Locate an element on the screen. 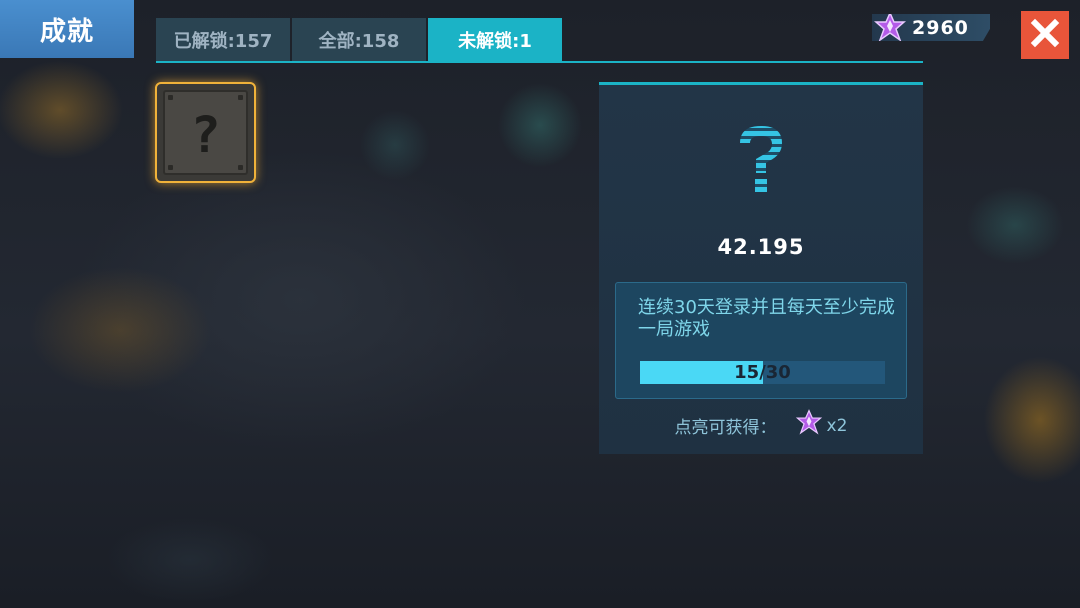 This screenshot has width=1080, height=608. reward-amount: x2 is located at coordinates (837, 425).